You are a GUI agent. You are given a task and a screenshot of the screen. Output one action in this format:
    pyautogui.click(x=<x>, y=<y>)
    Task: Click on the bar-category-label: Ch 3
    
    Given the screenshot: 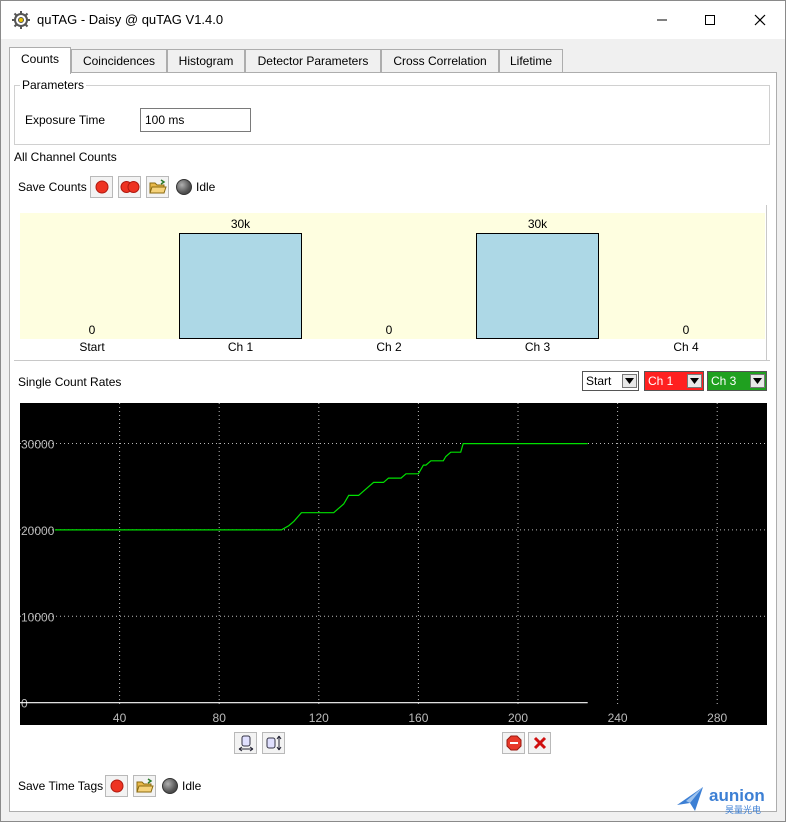 What is the action you would take?
    pyautogui.click(x=537, y=347)
    